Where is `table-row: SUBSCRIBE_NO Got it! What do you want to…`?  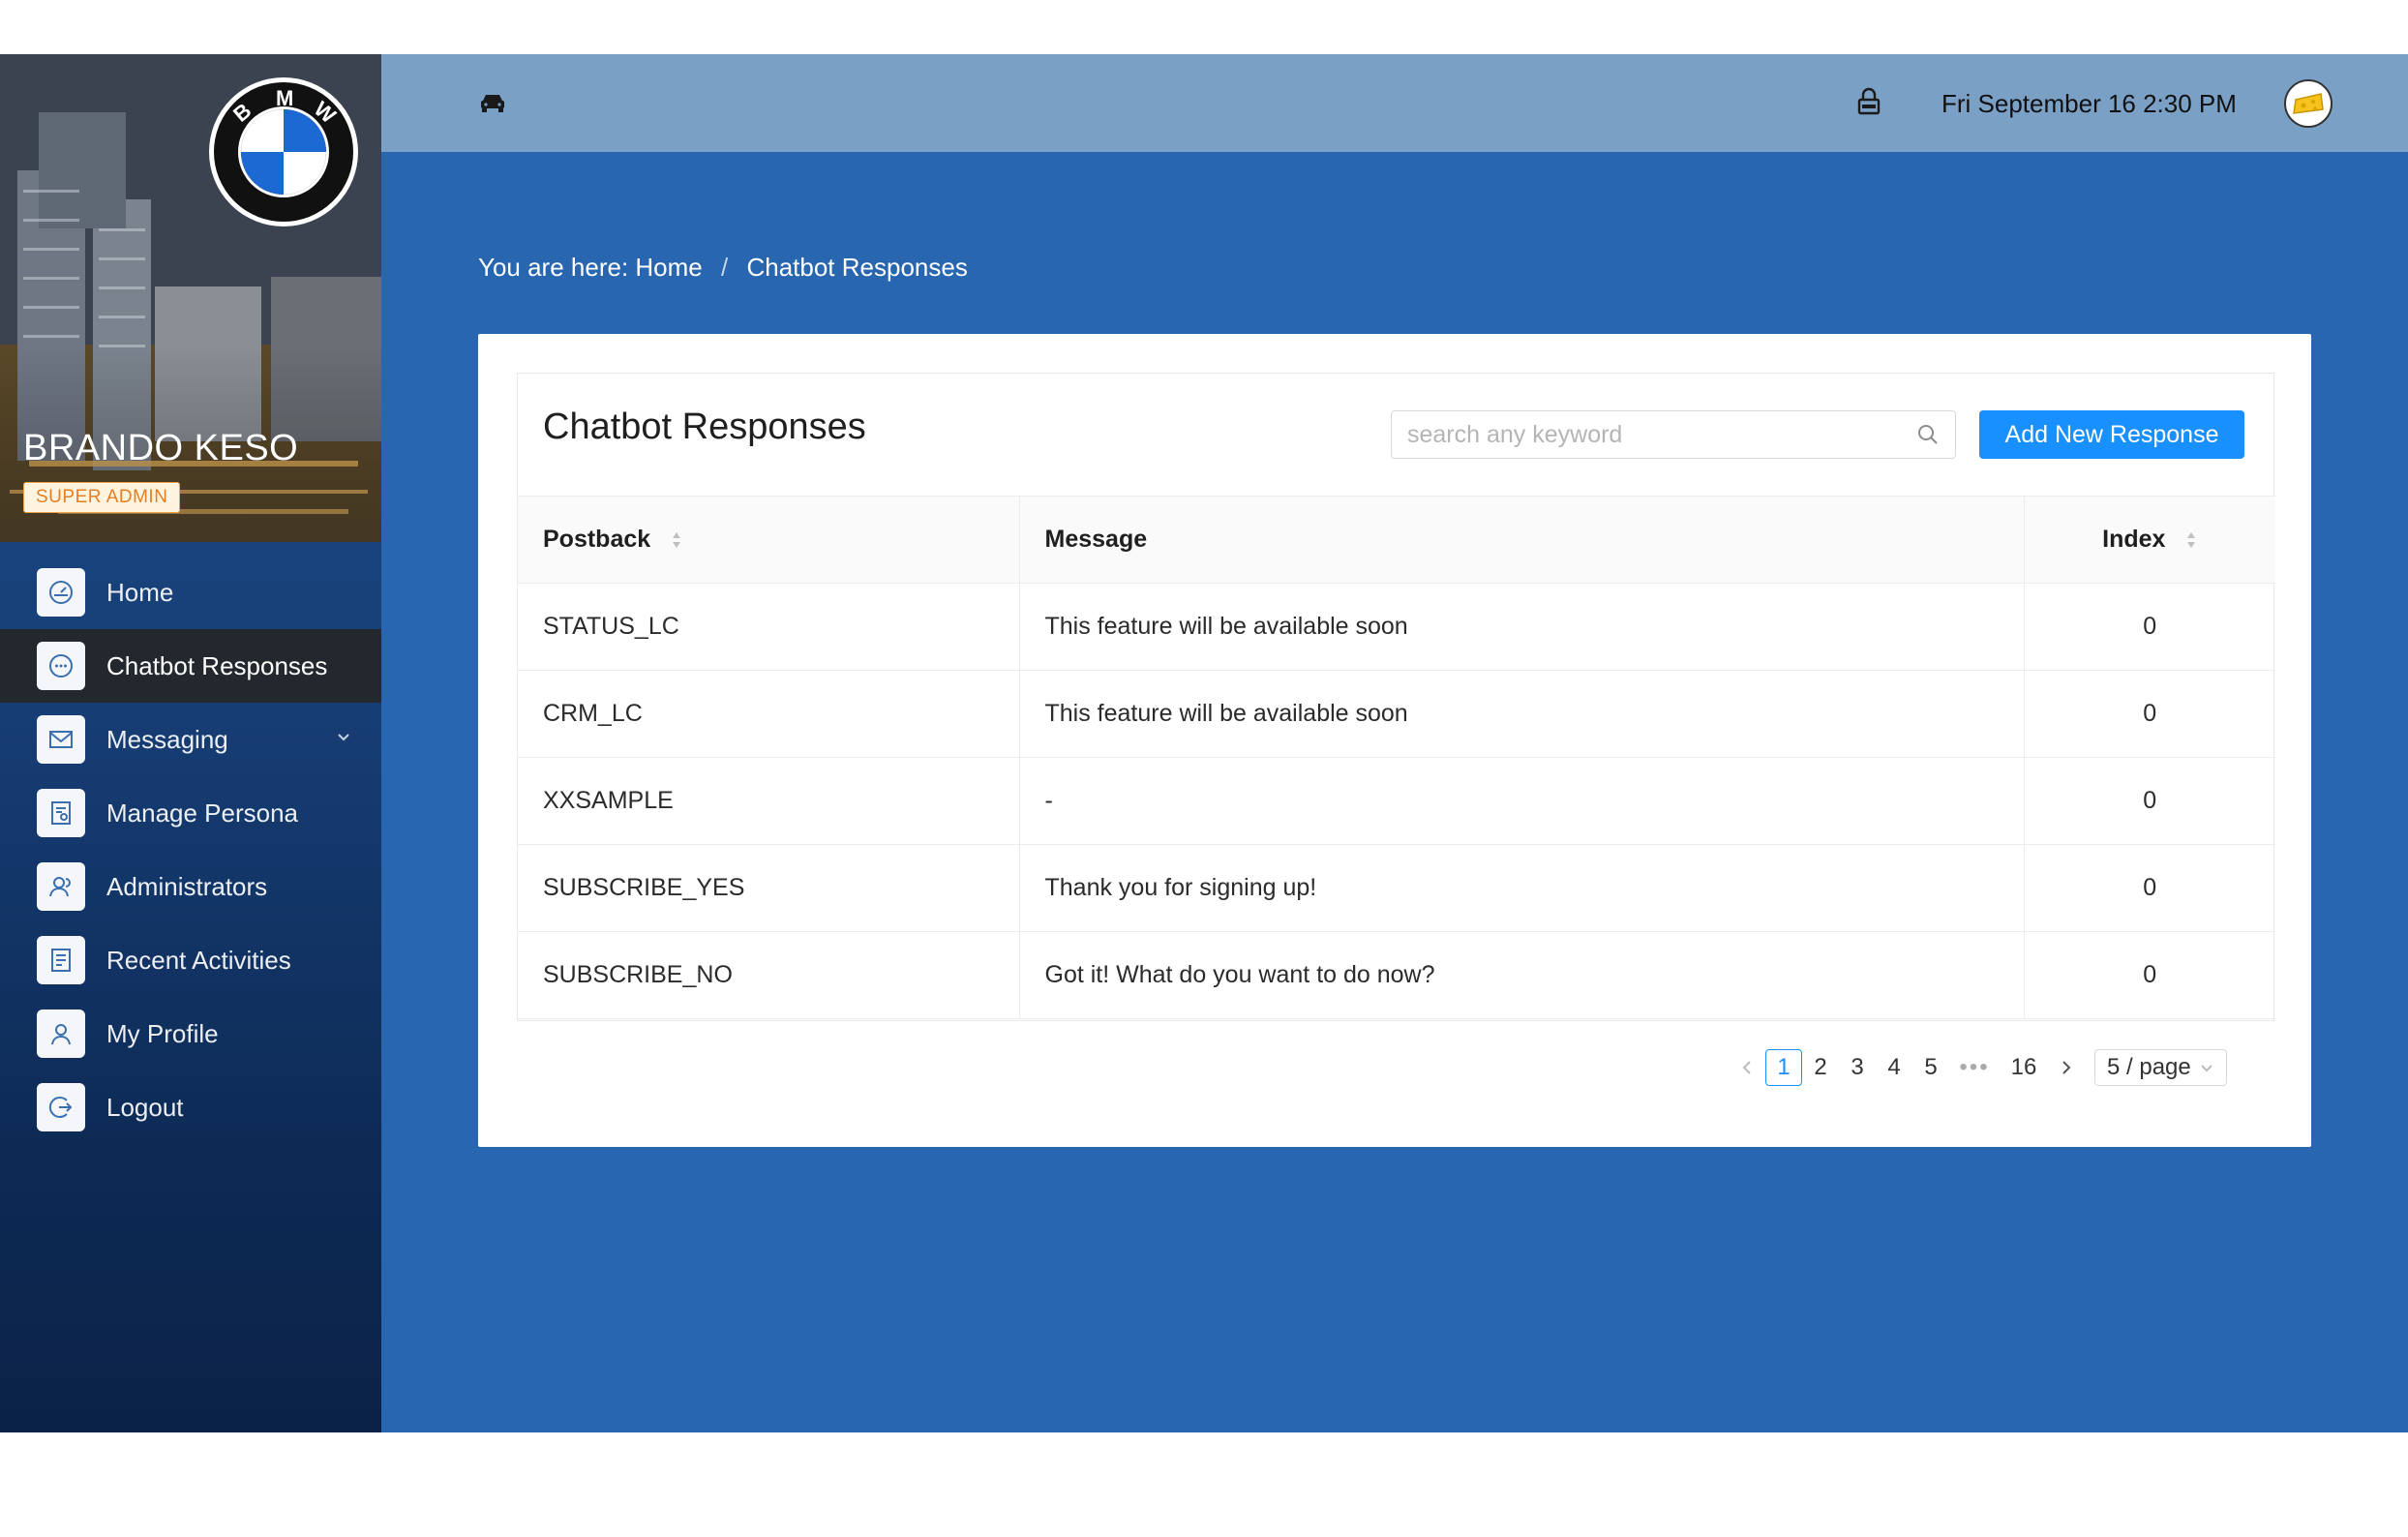
table-row: SUBSCRIBE_NO Got it! What do you want to… is located at coordinates (1396, 975).